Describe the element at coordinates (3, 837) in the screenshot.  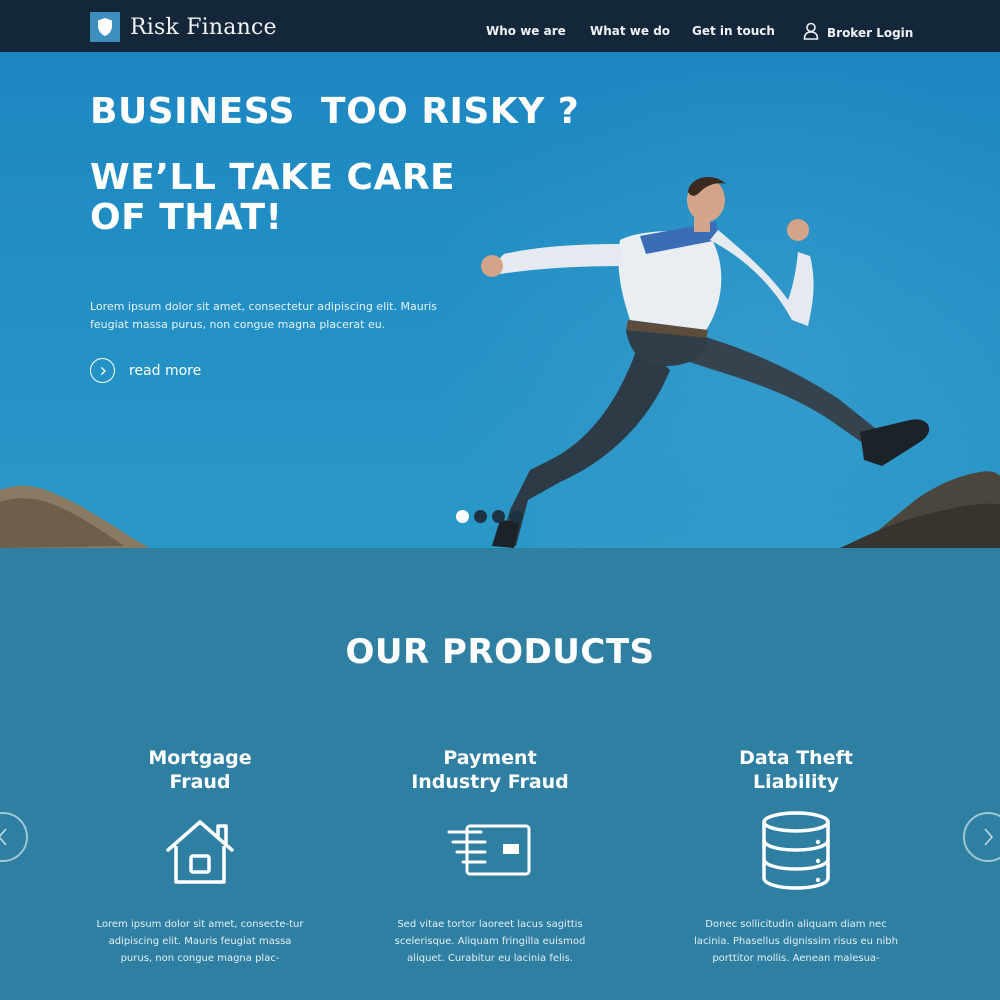
I see `chevron-left-icon` at that location.